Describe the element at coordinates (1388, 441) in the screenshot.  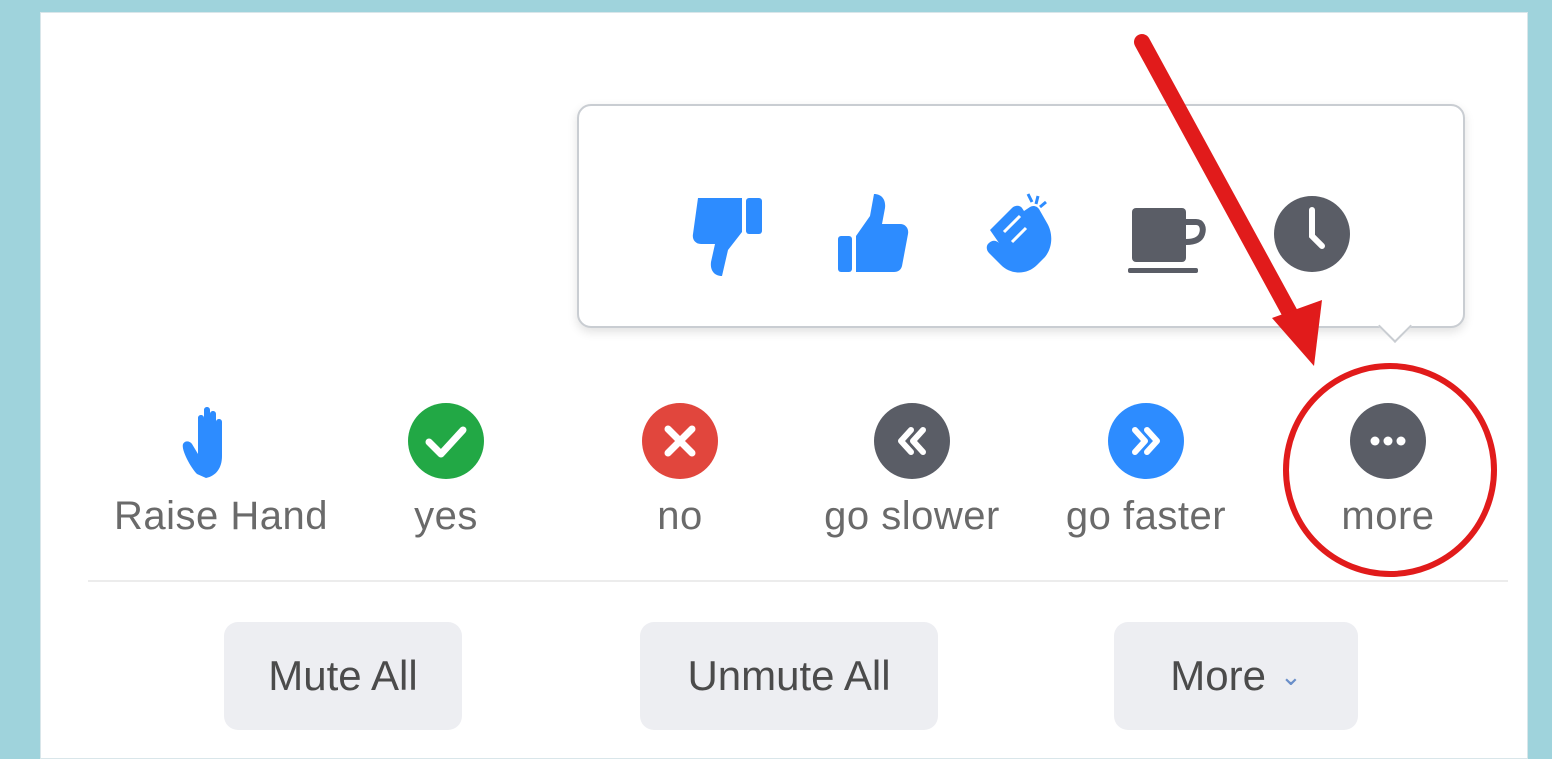
I see `ellipsis-icon` at that location.